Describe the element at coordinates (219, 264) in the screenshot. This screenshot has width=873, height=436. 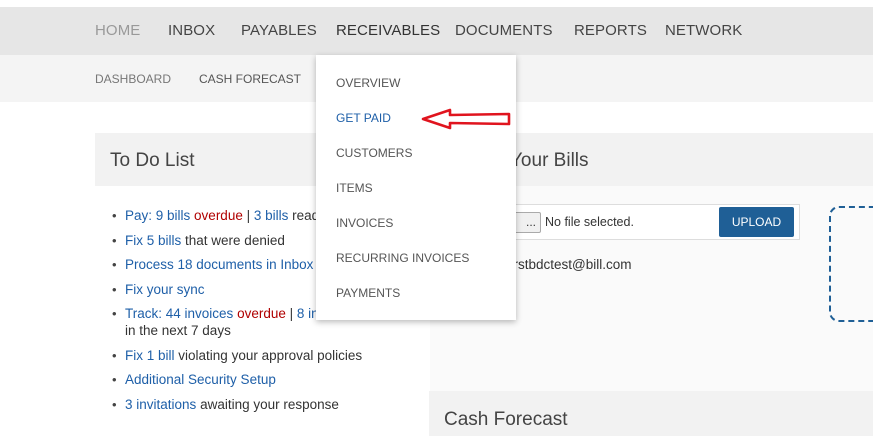
I see `process-documents-link: Process 18 documents in Inbox` at that location.